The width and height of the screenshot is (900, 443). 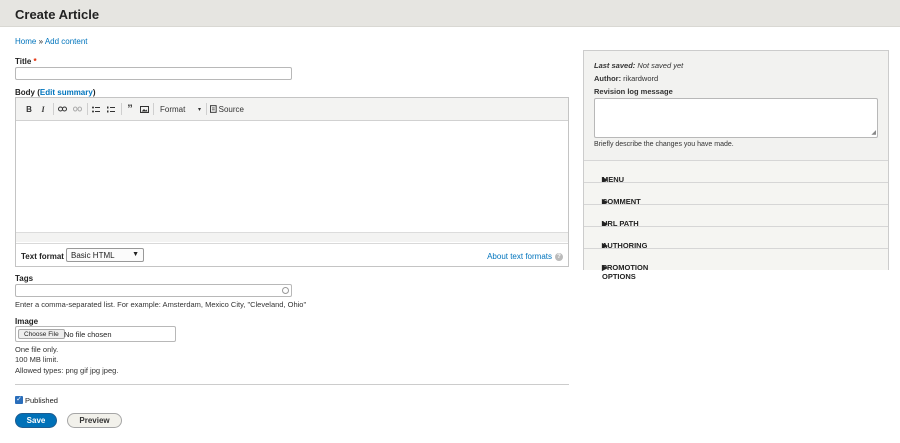 I want to click on image-desc-line: 100 MB limit., so click(x=37, y=359).